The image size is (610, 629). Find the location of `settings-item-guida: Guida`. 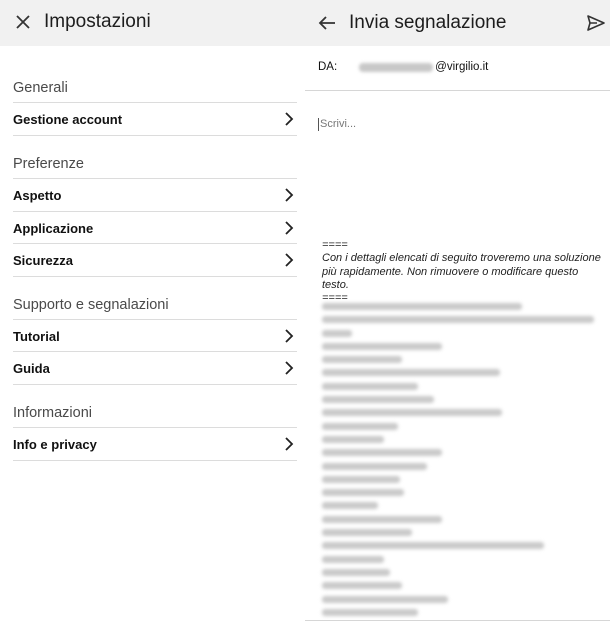

settings-item-guida: Guida is located at coordinates (155, 368).